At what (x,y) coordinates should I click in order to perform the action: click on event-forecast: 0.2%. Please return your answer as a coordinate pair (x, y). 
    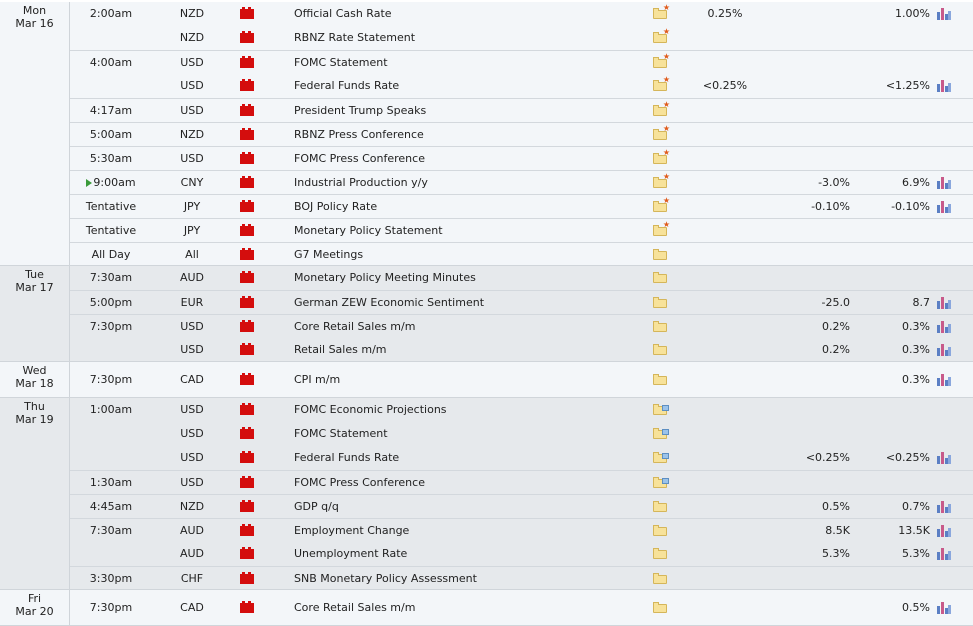
    Looking at the image, I should click on (836, 349).